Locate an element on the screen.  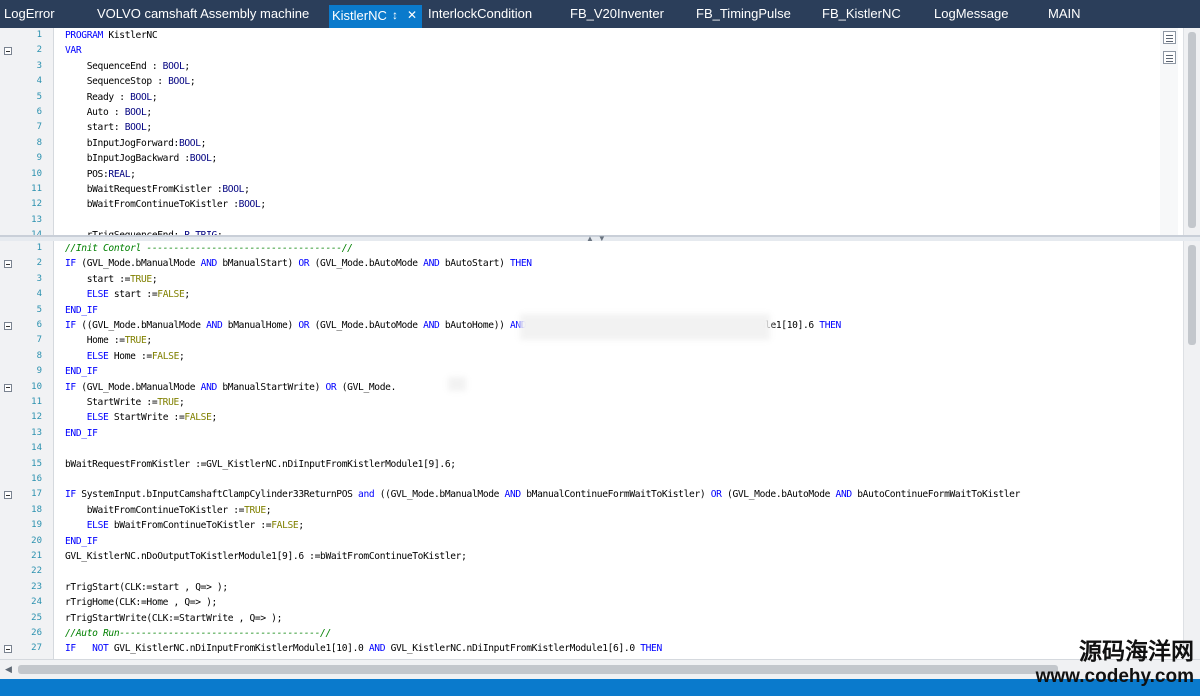
line-number: 22 is located at coordinates (36, 571).